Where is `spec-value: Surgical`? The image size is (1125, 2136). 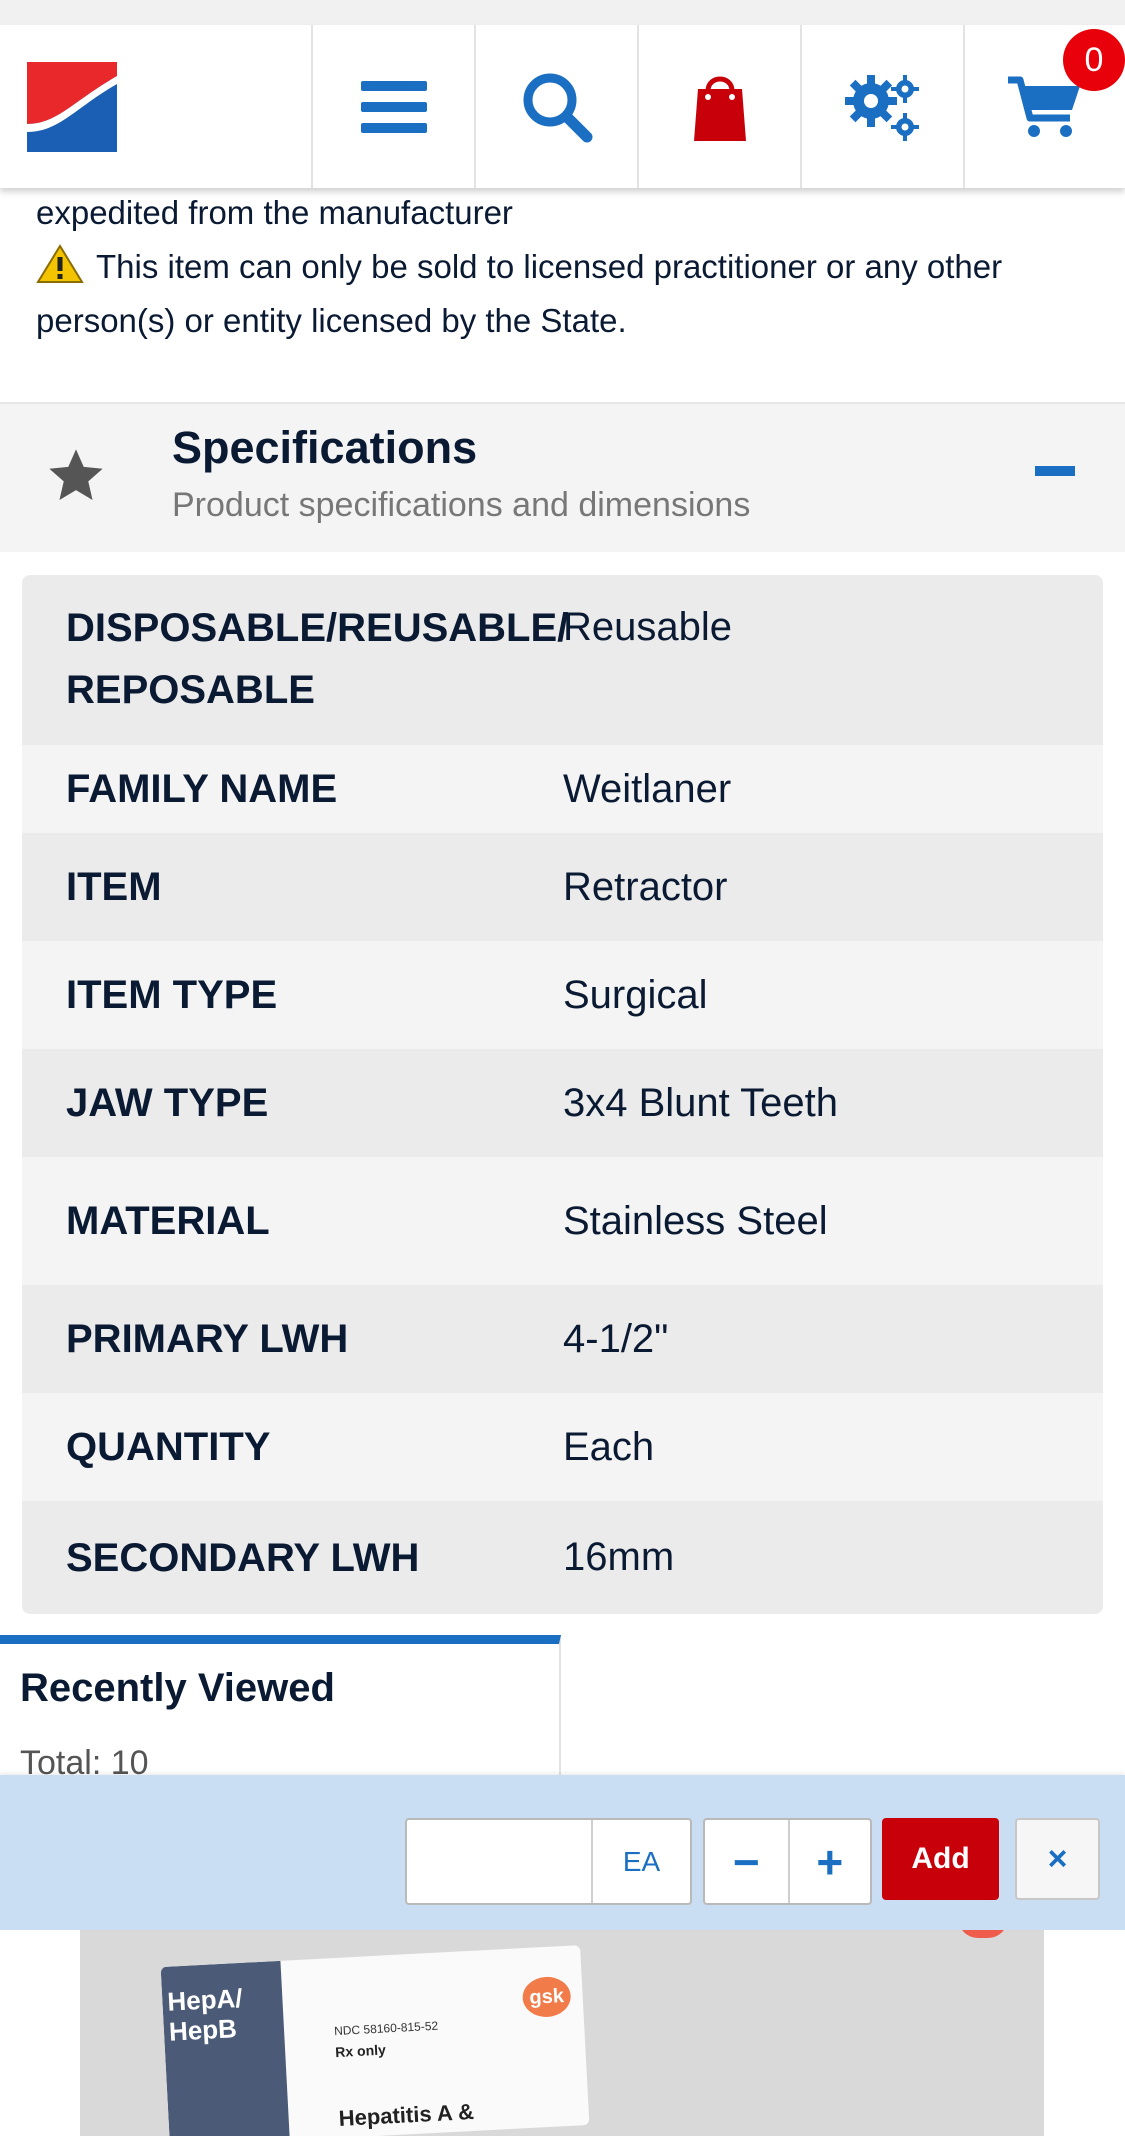 spec-value: Surgical is located at coordinates (635, 994).